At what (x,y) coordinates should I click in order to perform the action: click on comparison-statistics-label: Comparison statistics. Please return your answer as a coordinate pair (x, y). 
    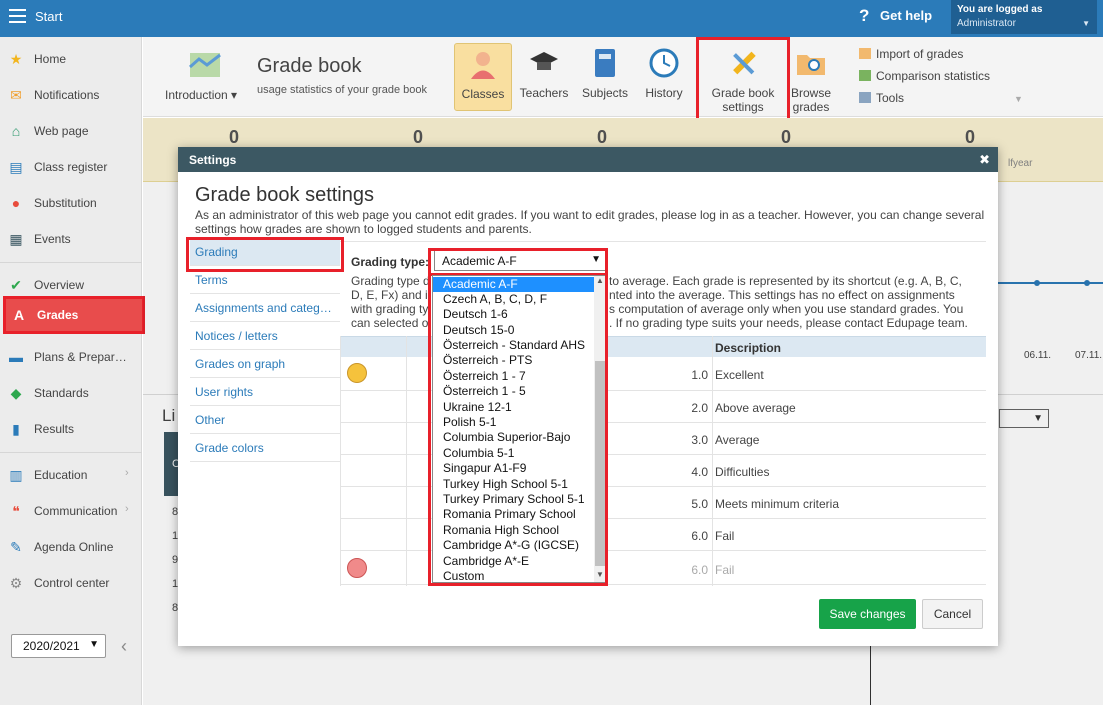
    Looking at the image, I should click on (933, 76).